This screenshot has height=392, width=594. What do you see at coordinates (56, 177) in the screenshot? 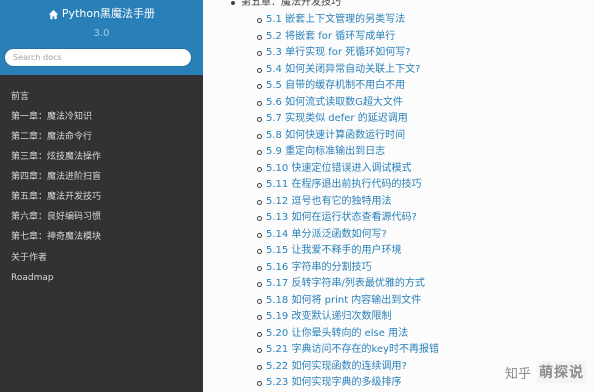
I see `sidebar-item-chapter-4: 第四章：魔法进阶扫盲` at bounding box center [56, 177].